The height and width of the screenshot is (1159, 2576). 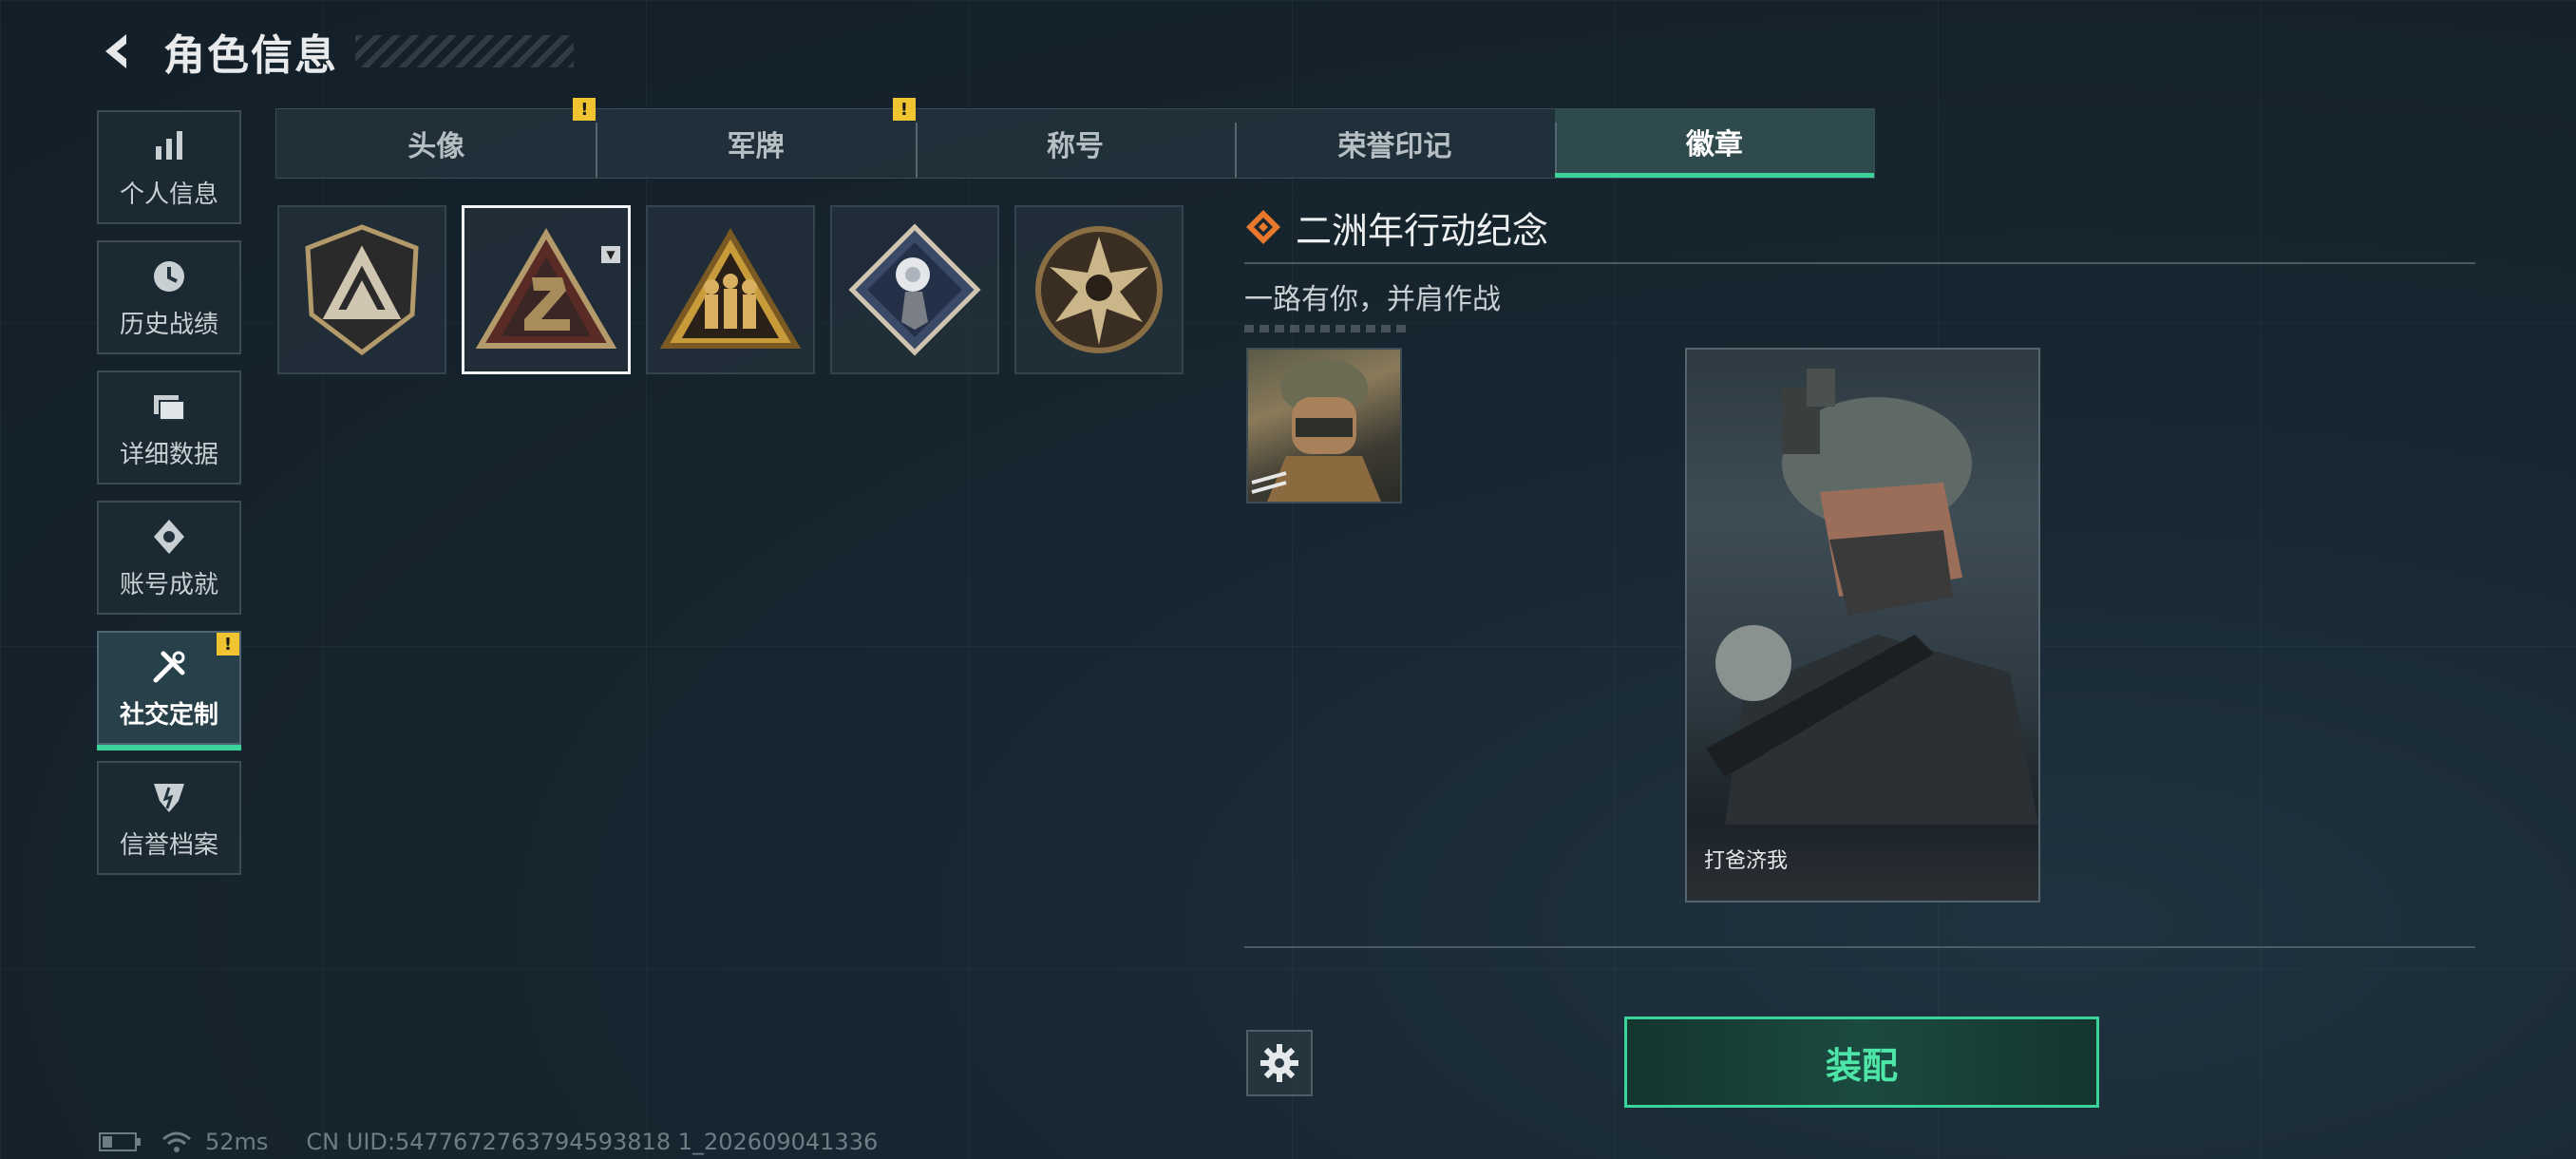 I want to click on emblem-description: 一路有你，并肩作战, so click(x=1372, y=299).